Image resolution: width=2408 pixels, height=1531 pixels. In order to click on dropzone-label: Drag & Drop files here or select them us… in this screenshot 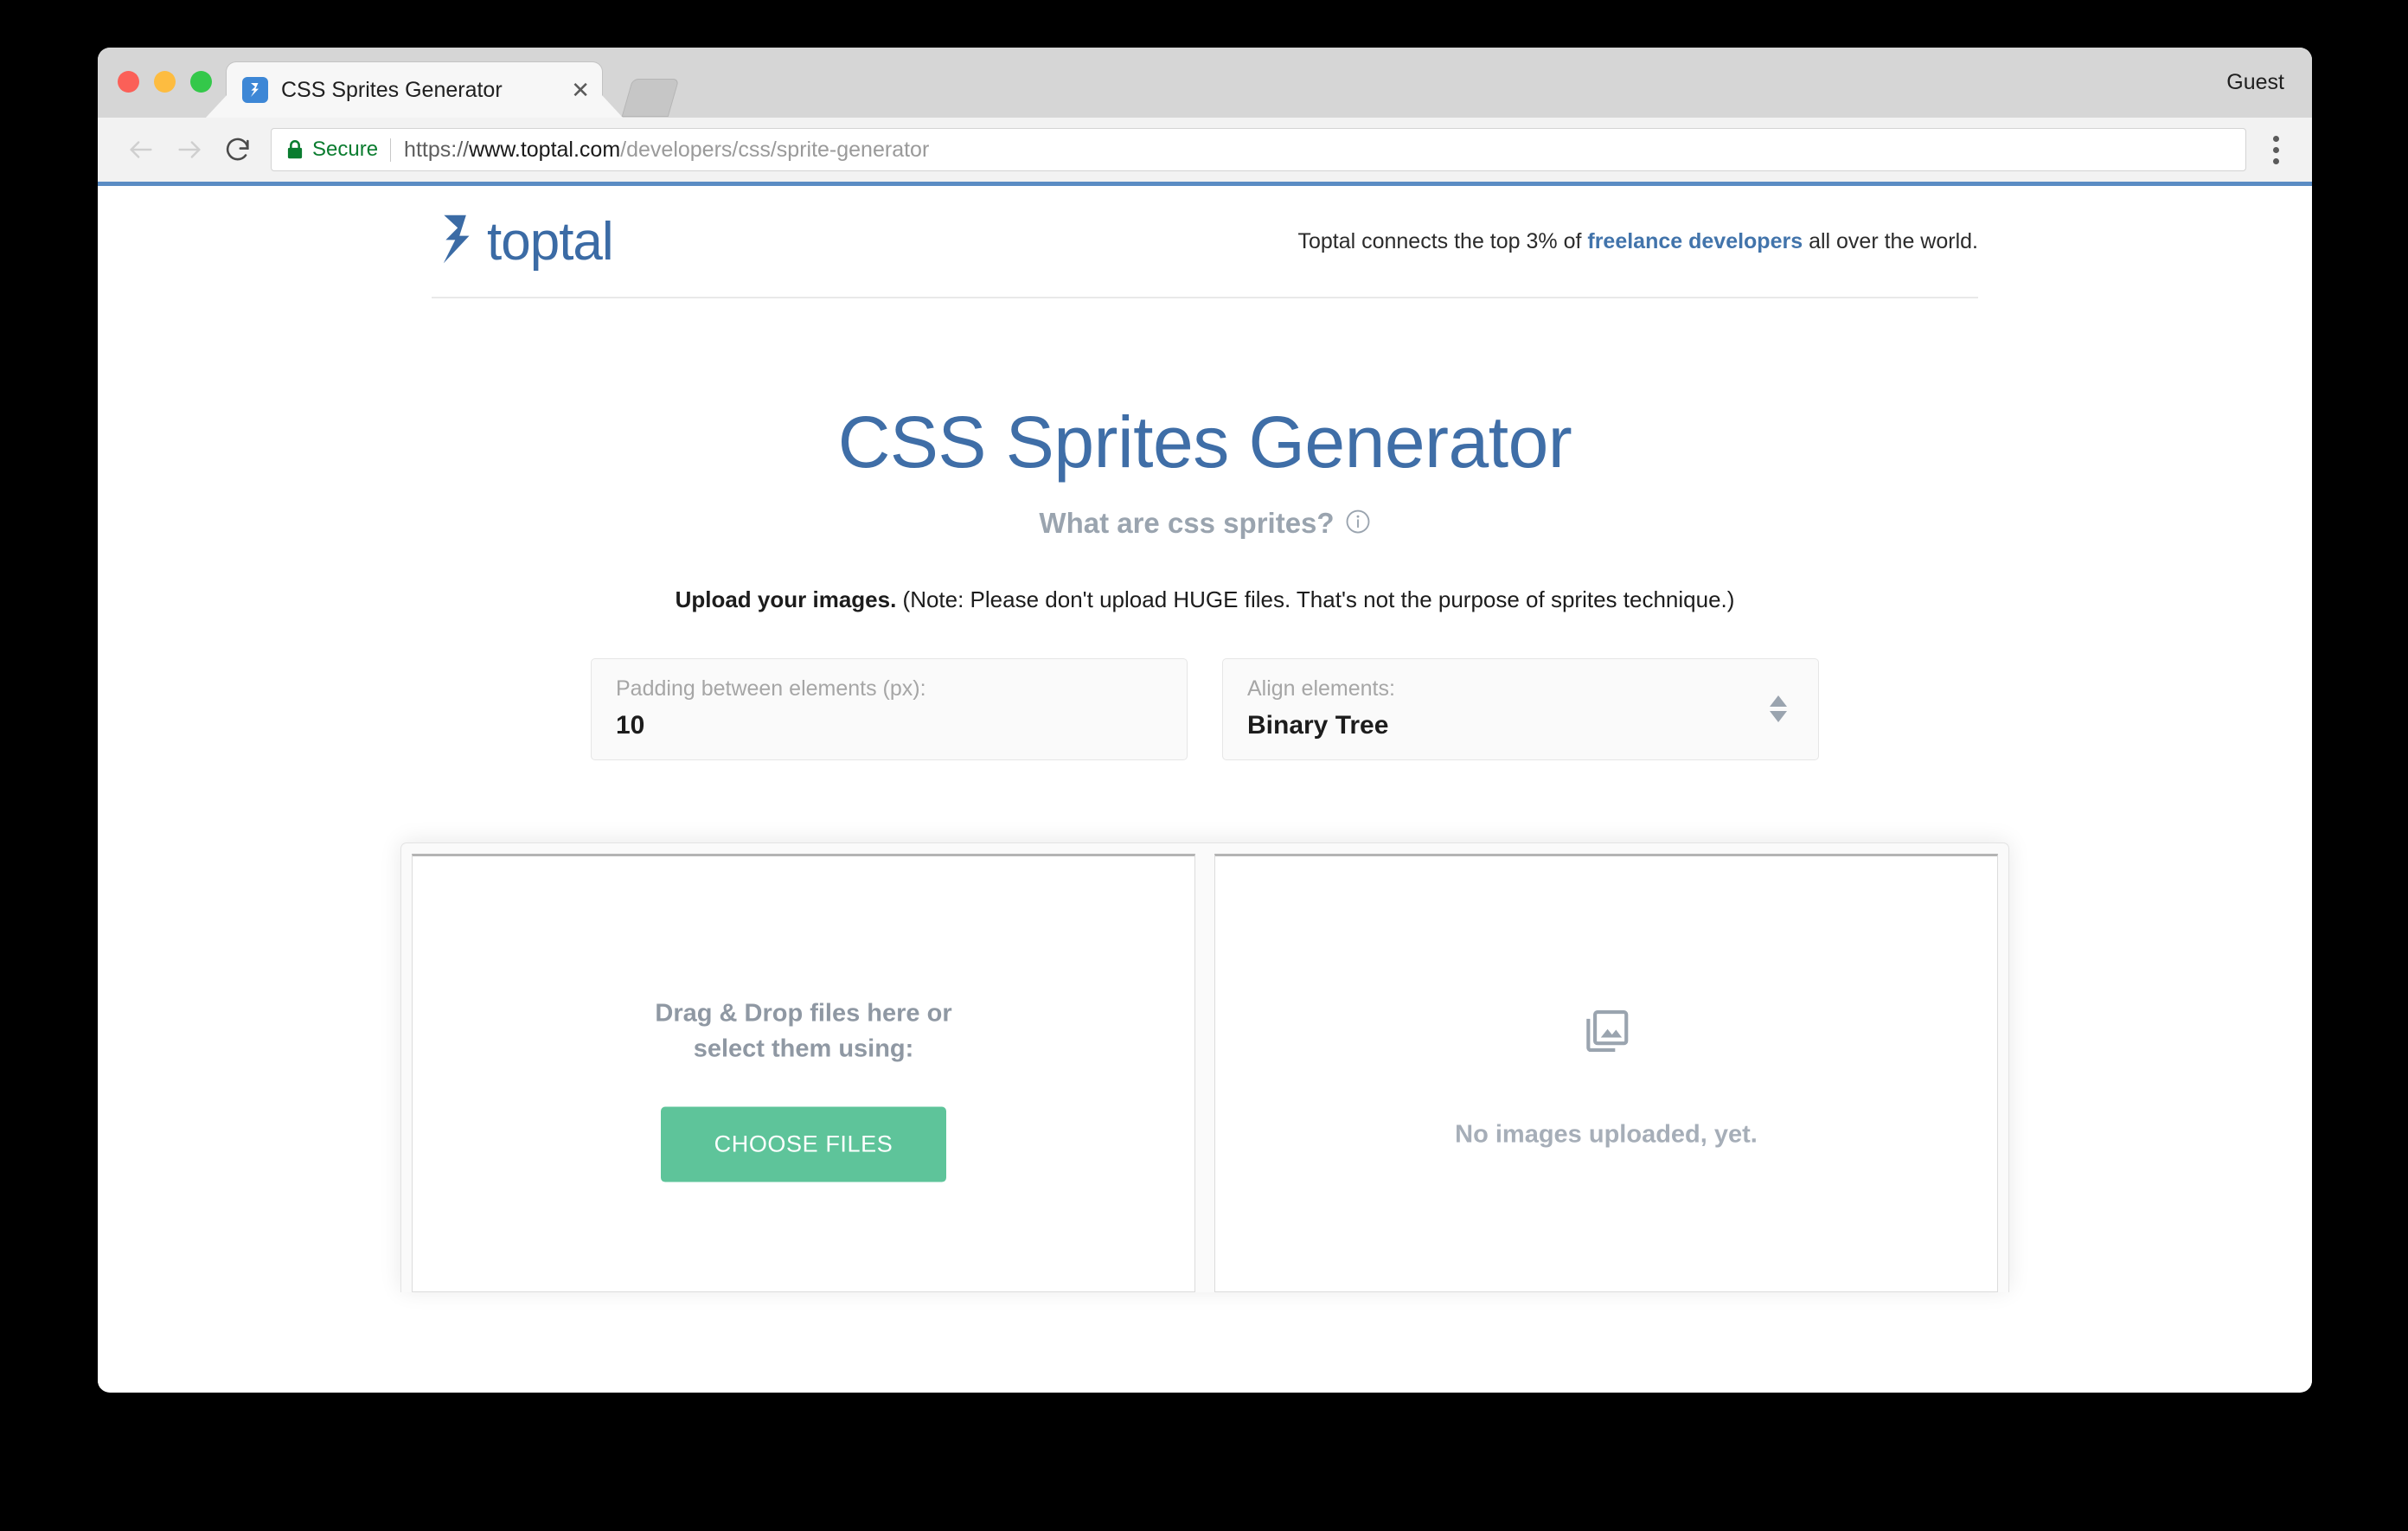, I will do `click(803, 1031)`.